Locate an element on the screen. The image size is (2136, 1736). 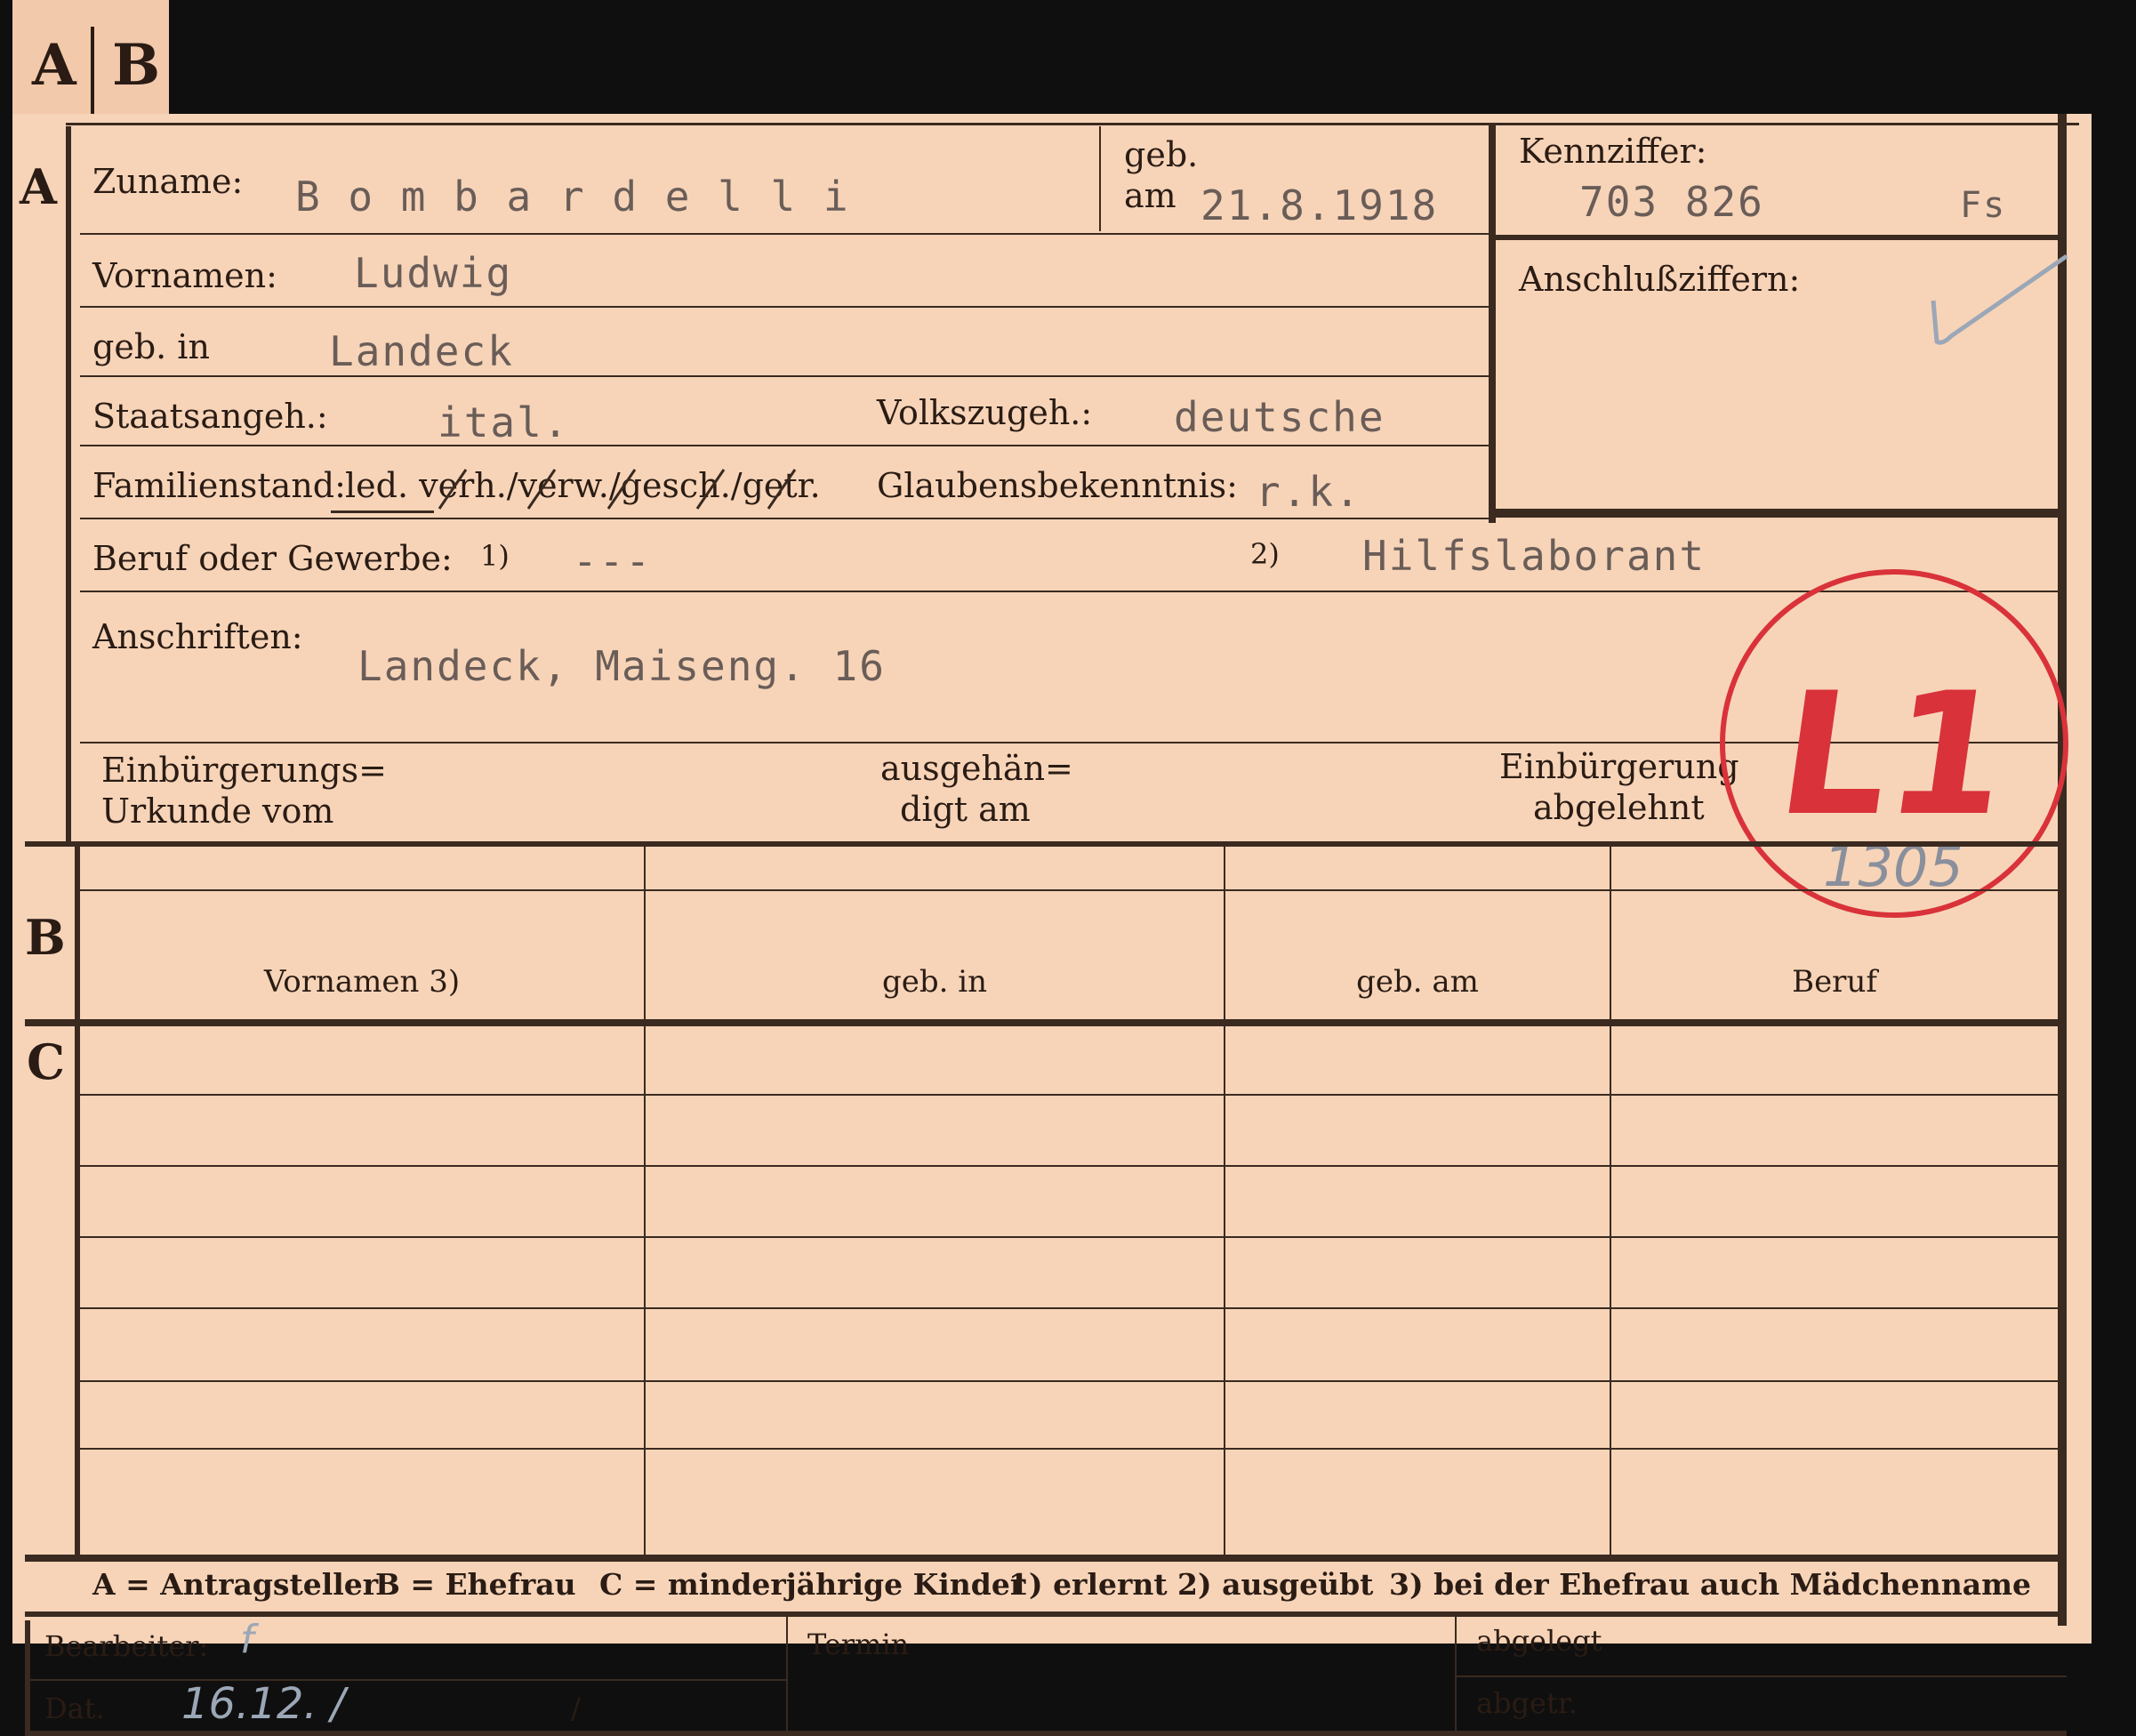
glaubensbekenntnis-value: r.k. is located at coordinates (1308, 492).